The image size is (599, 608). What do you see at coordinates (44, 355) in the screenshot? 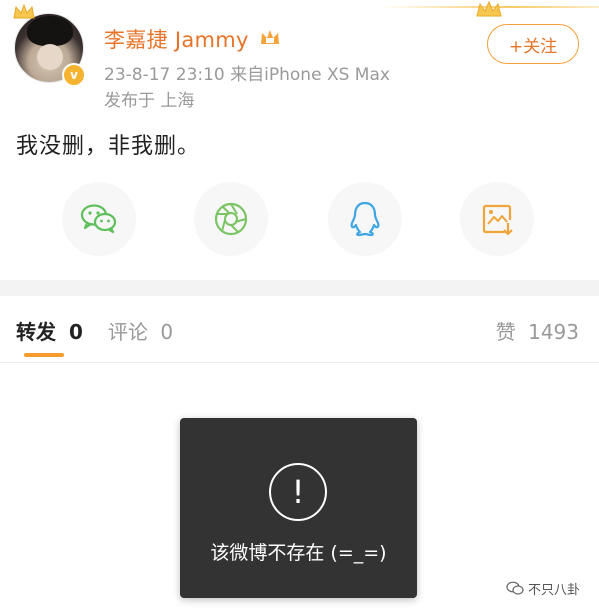
I see `active-tab-indicator` at bounding box center [44, 355].